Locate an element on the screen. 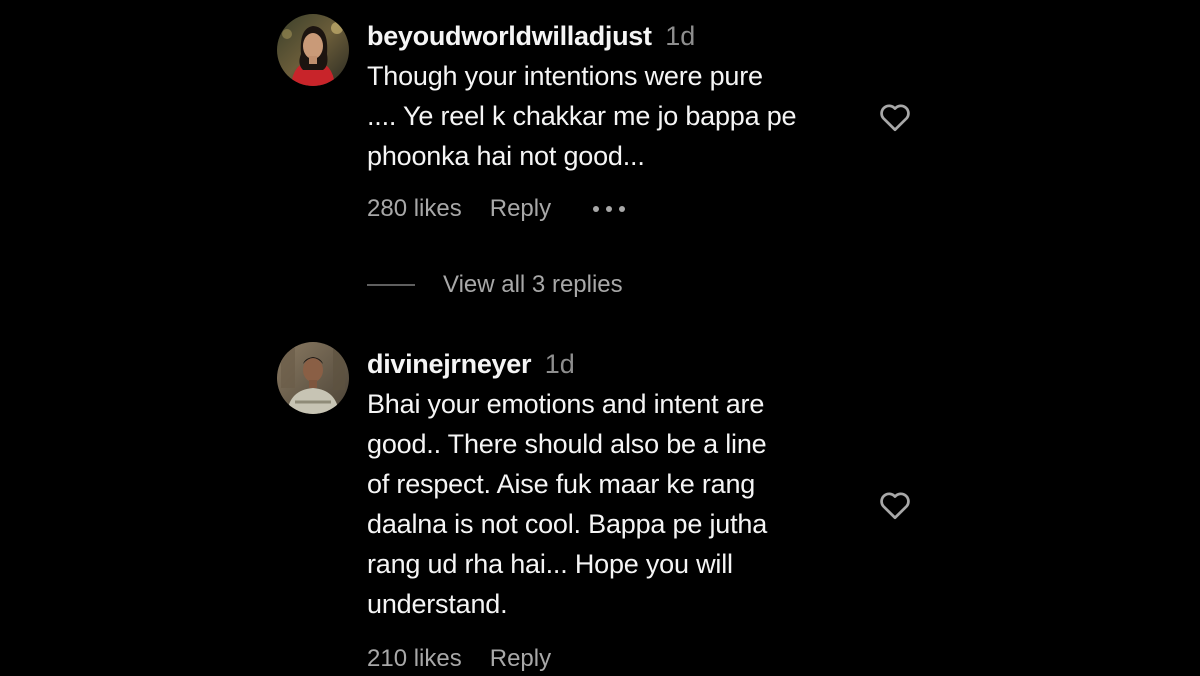 Image resolution: width=1200 pixels, height=676 pixels. username: divinejrneyer is located at coordinates (449, 364).